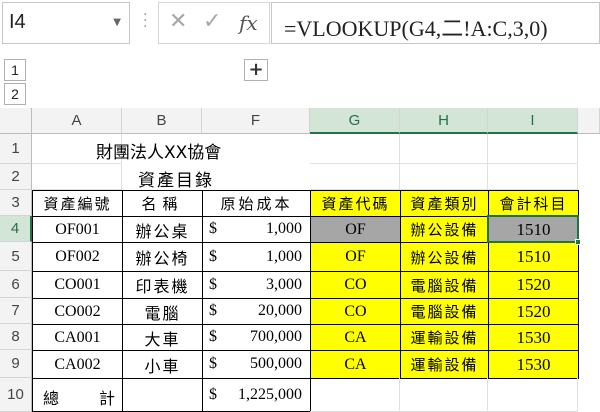  I want to click on select-all-corner, so click(16, 121).